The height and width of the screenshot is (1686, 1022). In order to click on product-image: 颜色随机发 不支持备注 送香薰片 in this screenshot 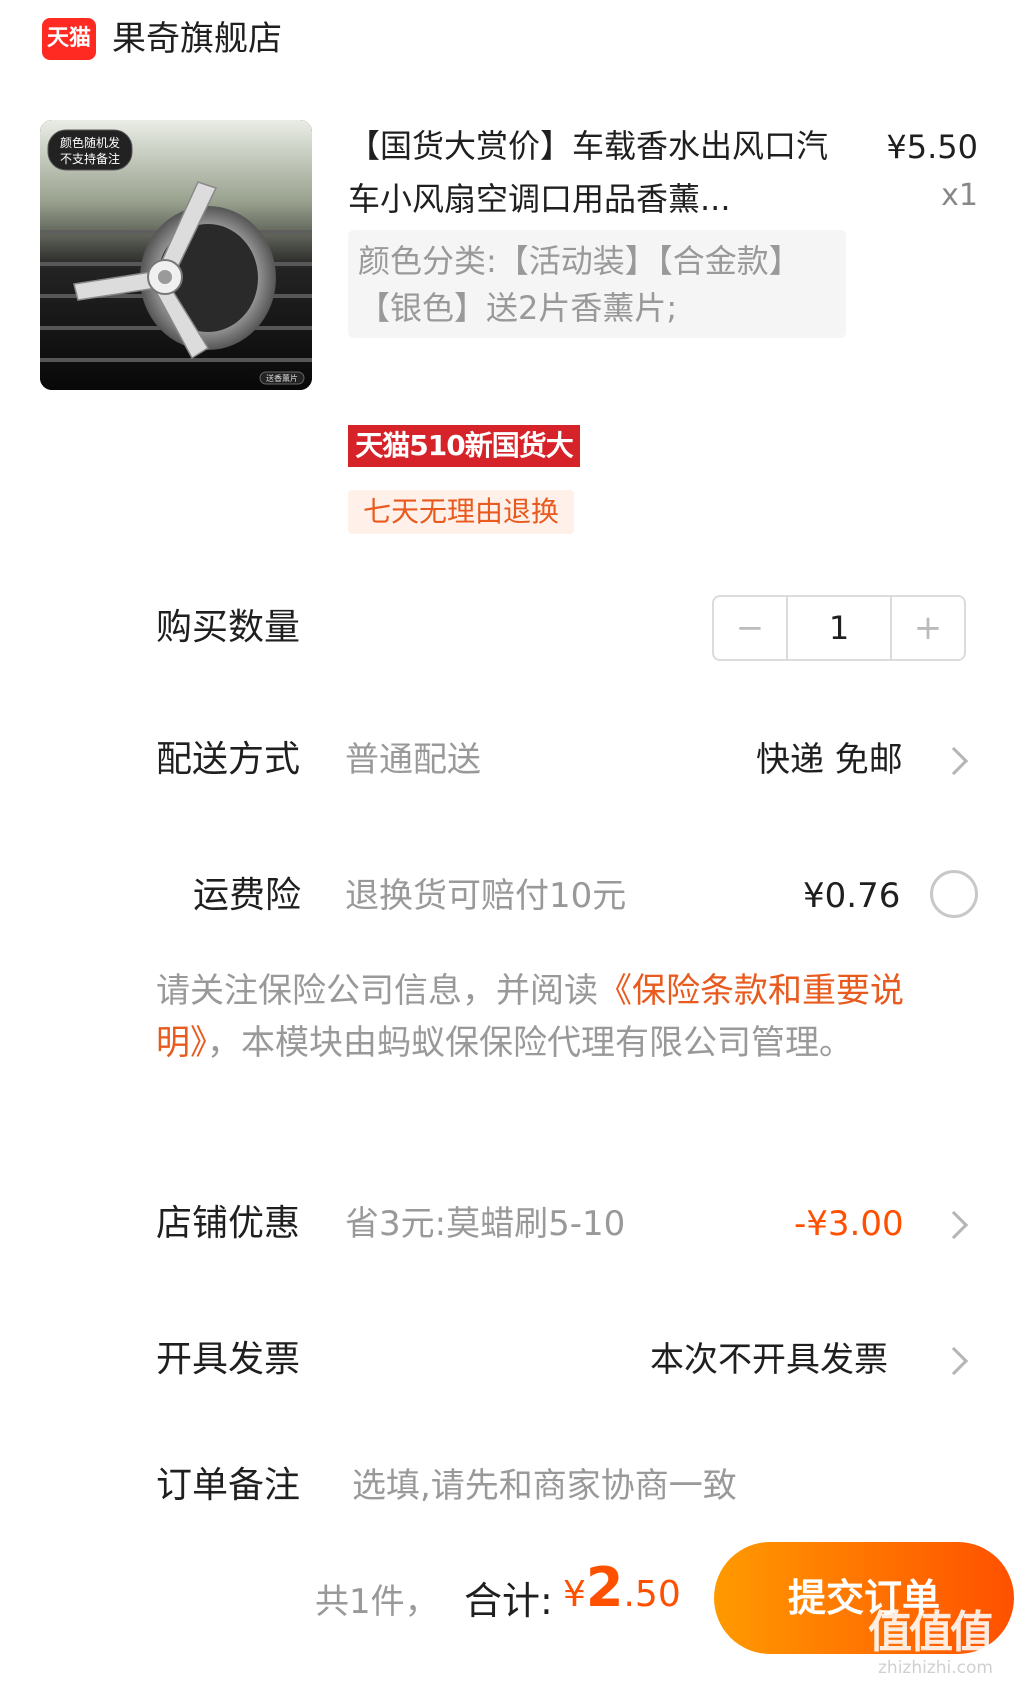, I will do `click(176, 255)`.